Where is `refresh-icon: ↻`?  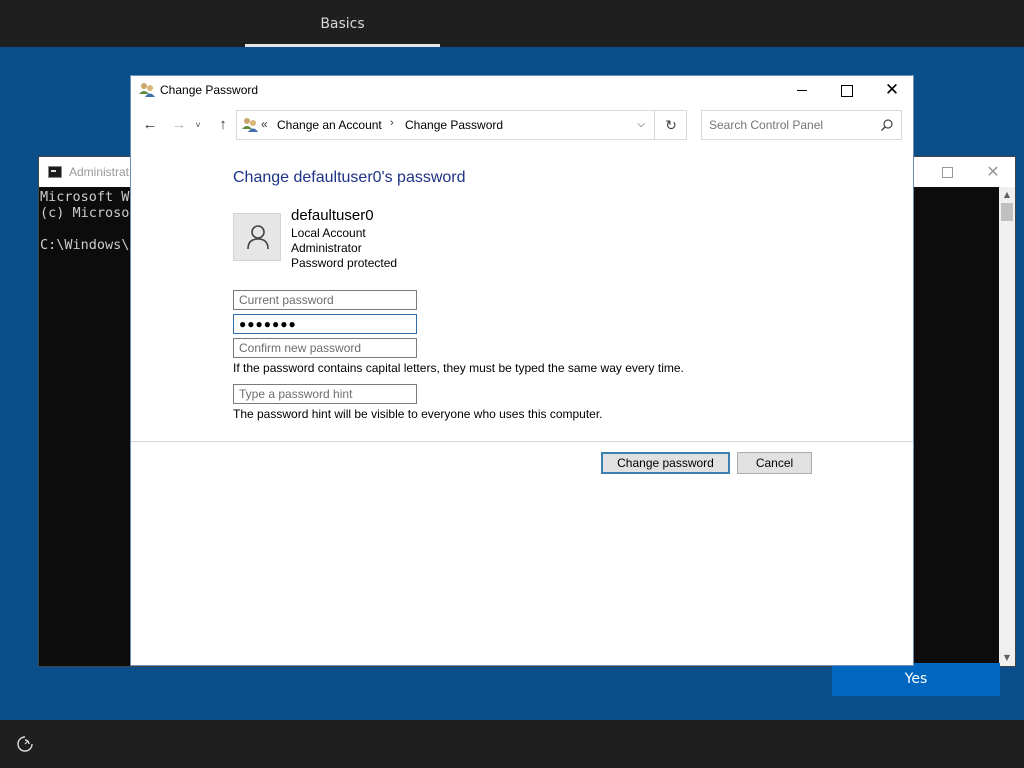 refresh-icon: ↻ is located at coordinates (670, 125).